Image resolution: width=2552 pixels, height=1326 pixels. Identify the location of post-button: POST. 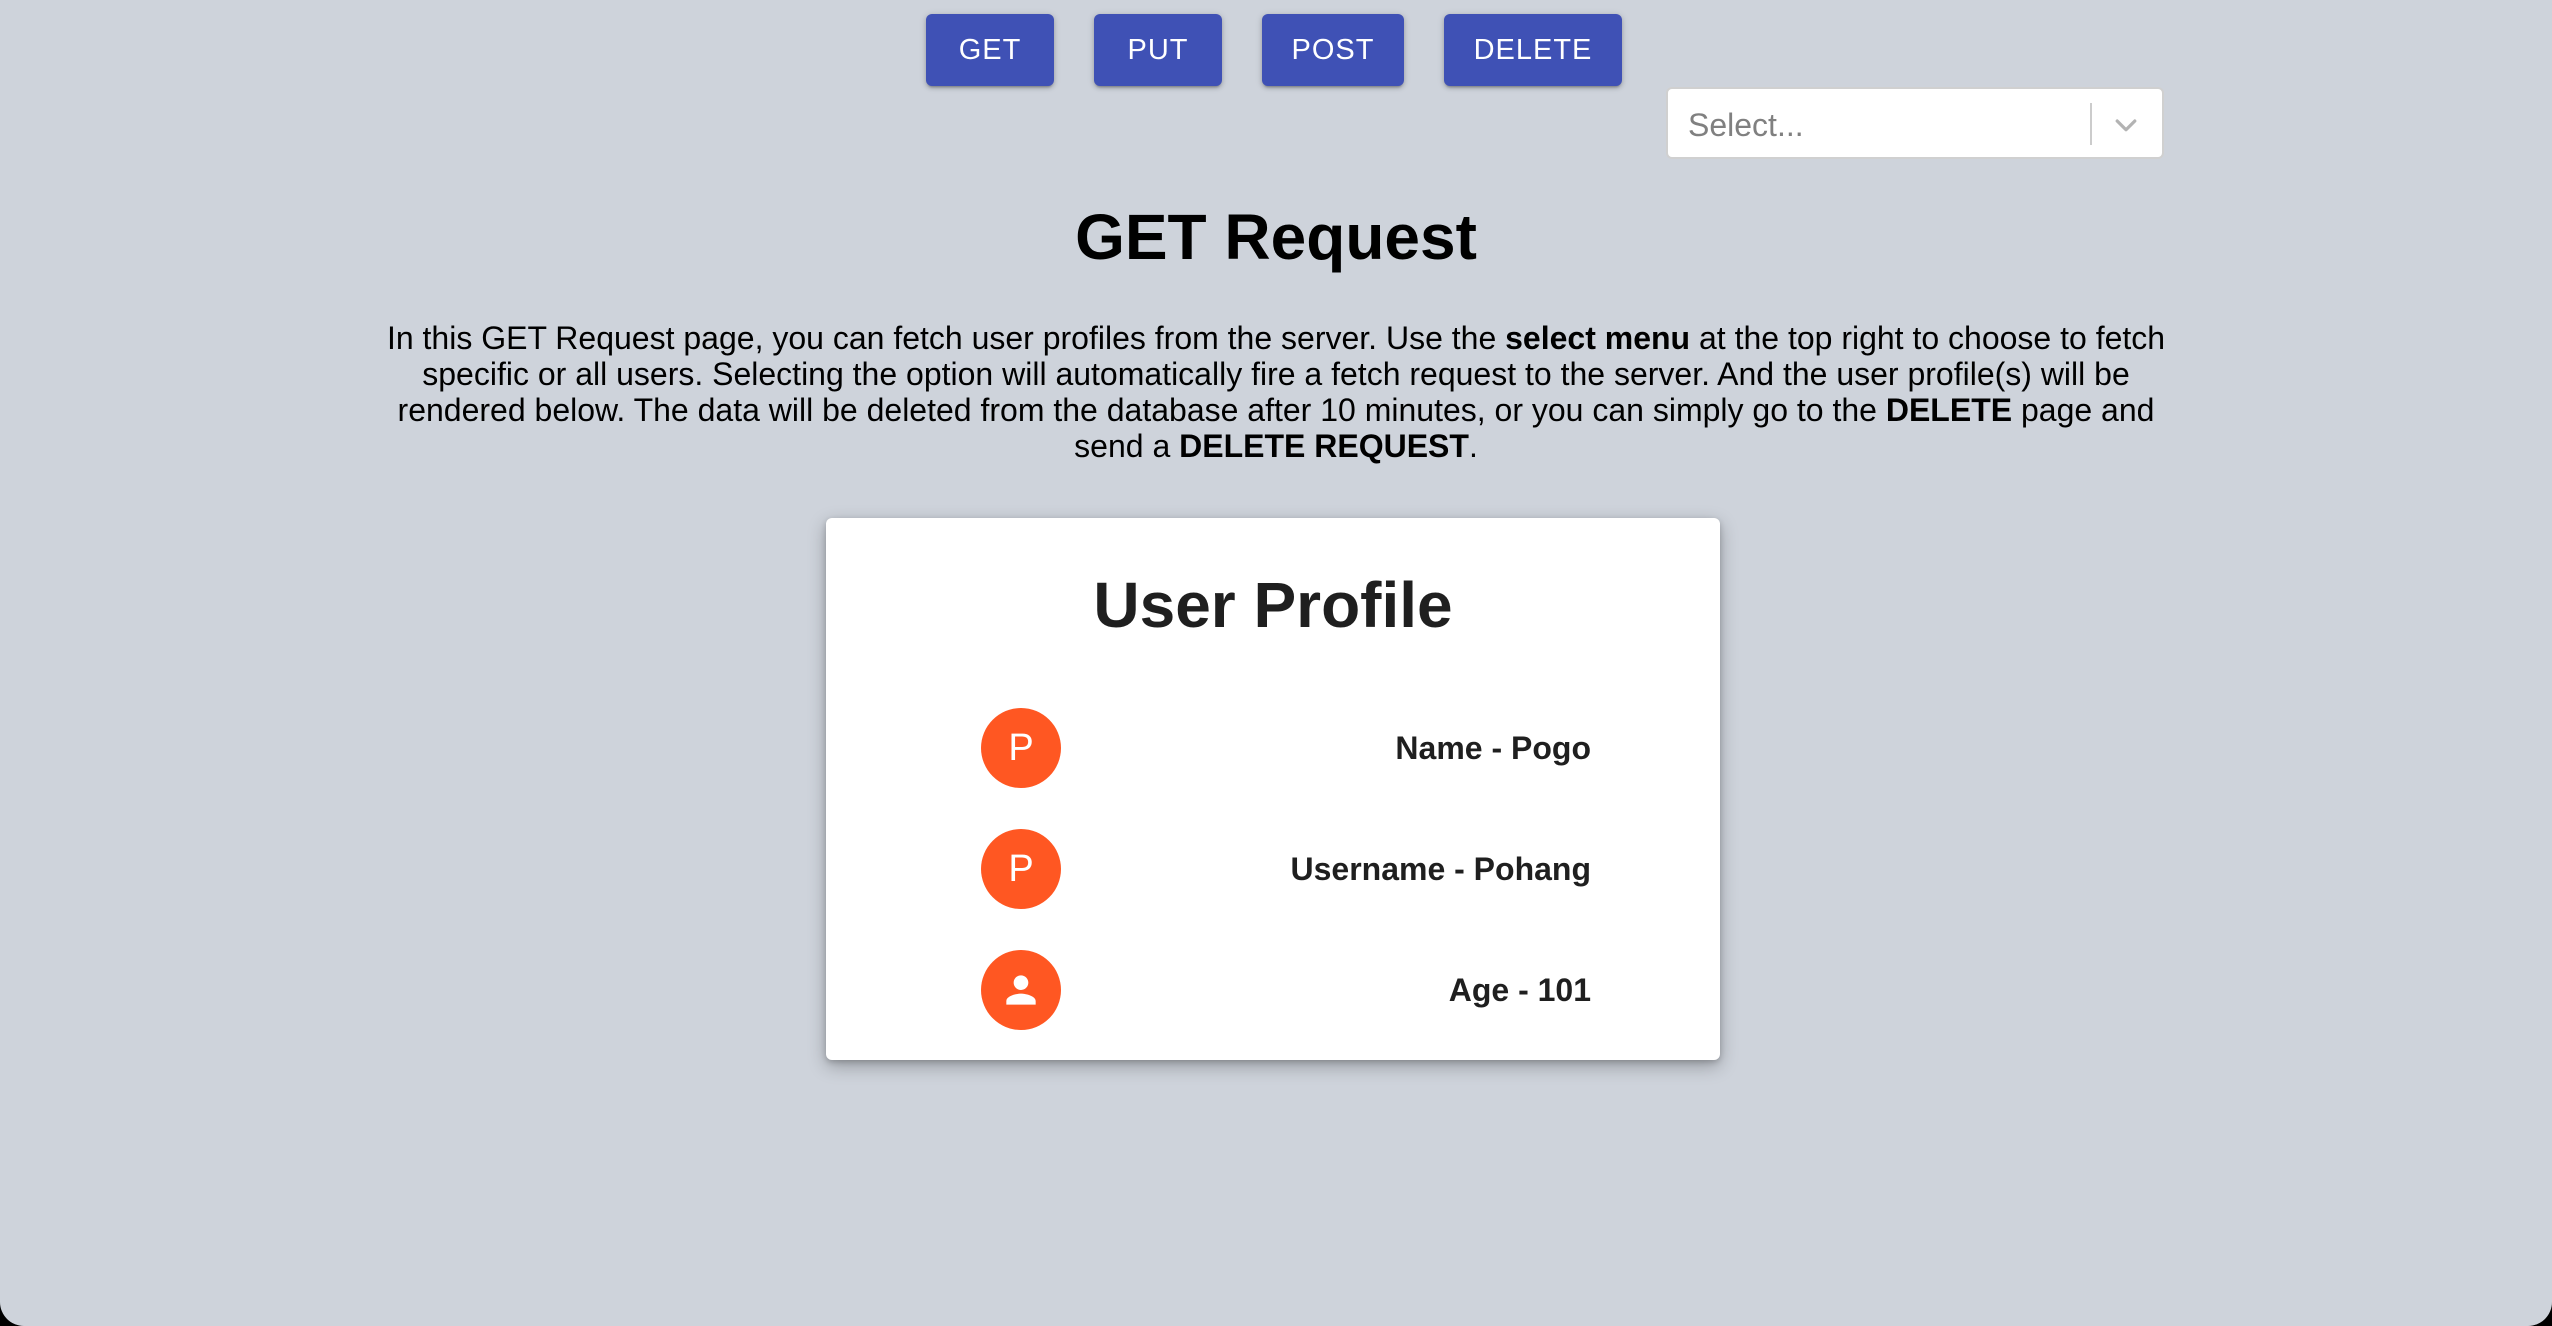
(1333, 50).